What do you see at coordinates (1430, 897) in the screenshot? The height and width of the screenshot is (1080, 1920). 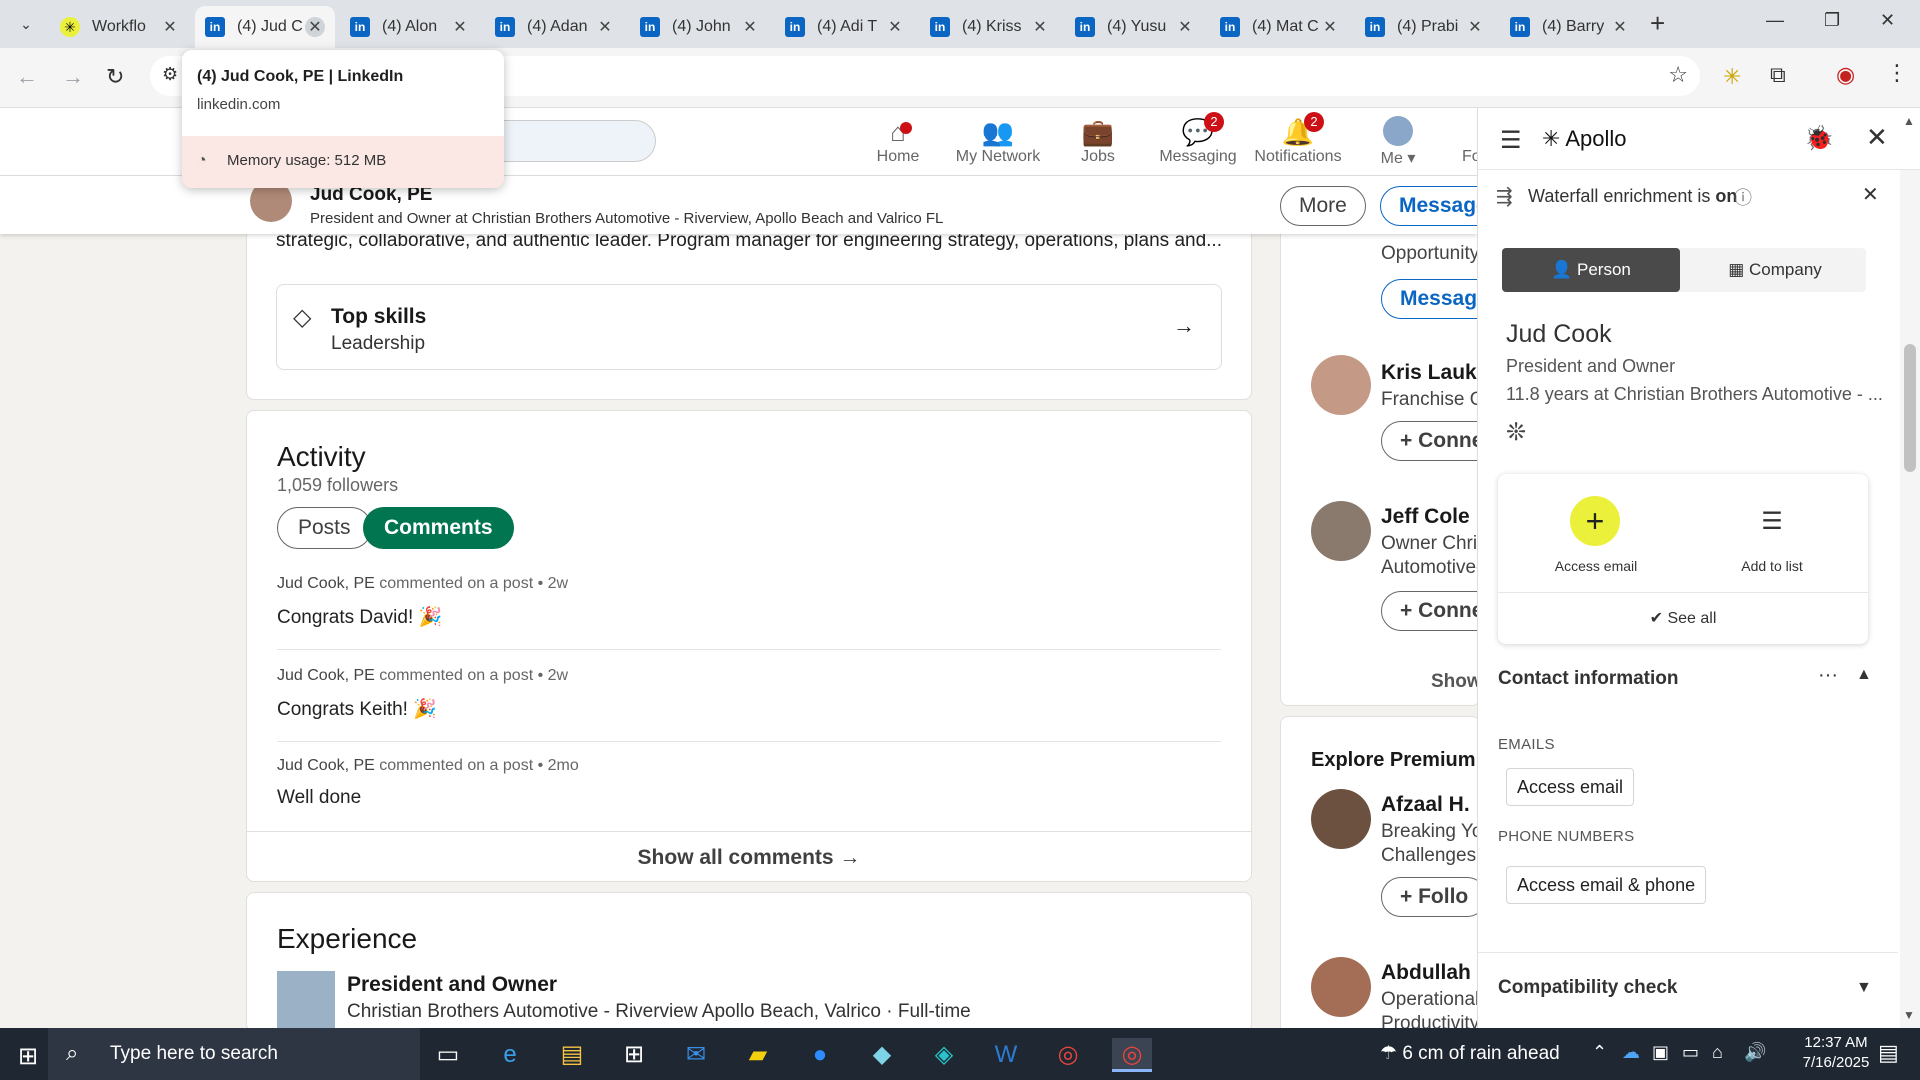 I see `rail-follow-button: + Follo` at bounding box center [1430, 897].